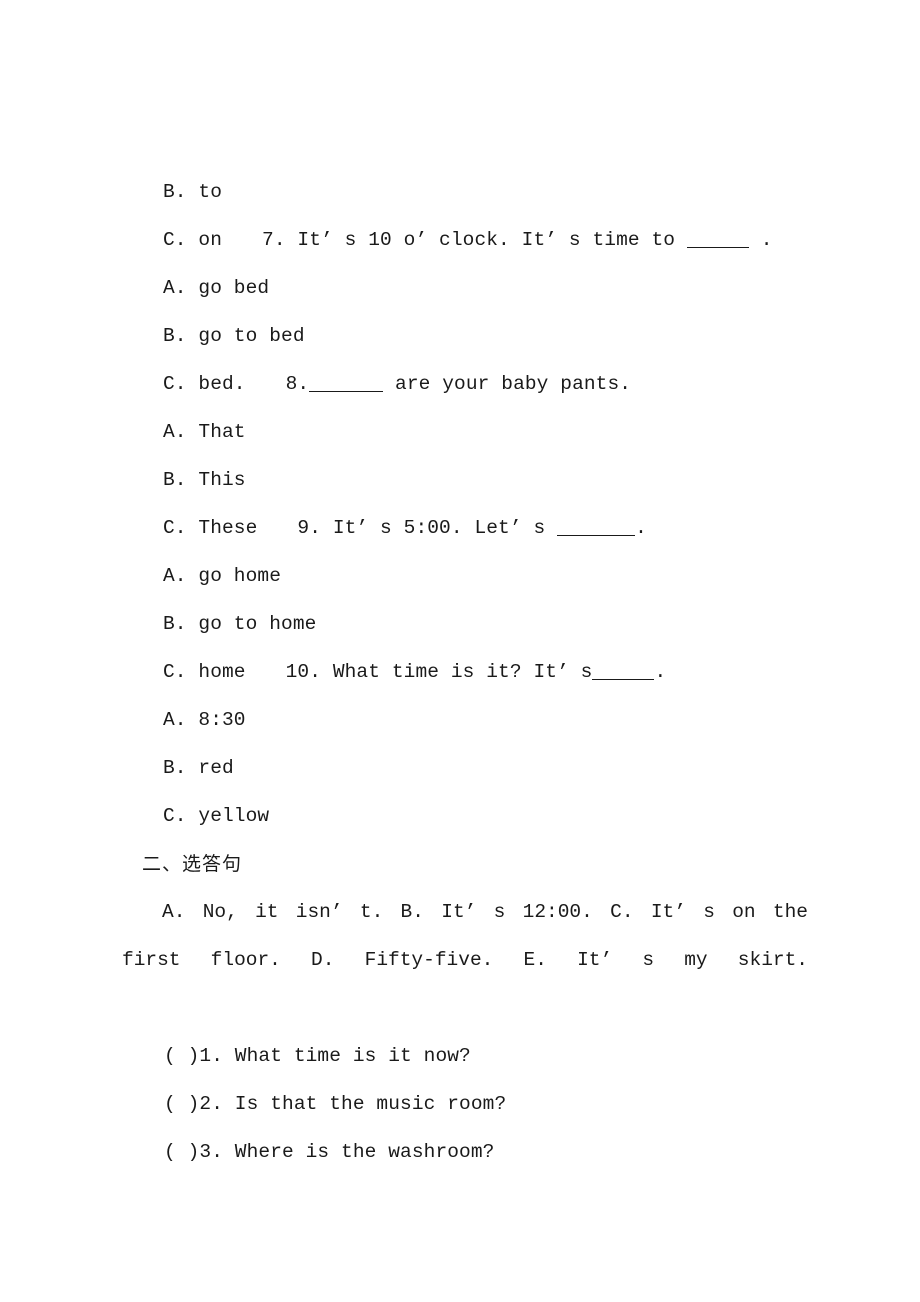  What do you see at coordinates (297, 384) in the screenshot?
I see `question-8-number: 8.` at bounding box center [297, 384].